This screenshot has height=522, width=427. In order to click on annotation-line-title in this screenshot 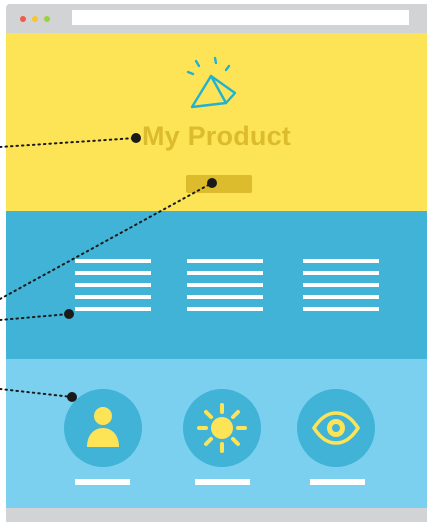, I will do `click(68, 142)`.